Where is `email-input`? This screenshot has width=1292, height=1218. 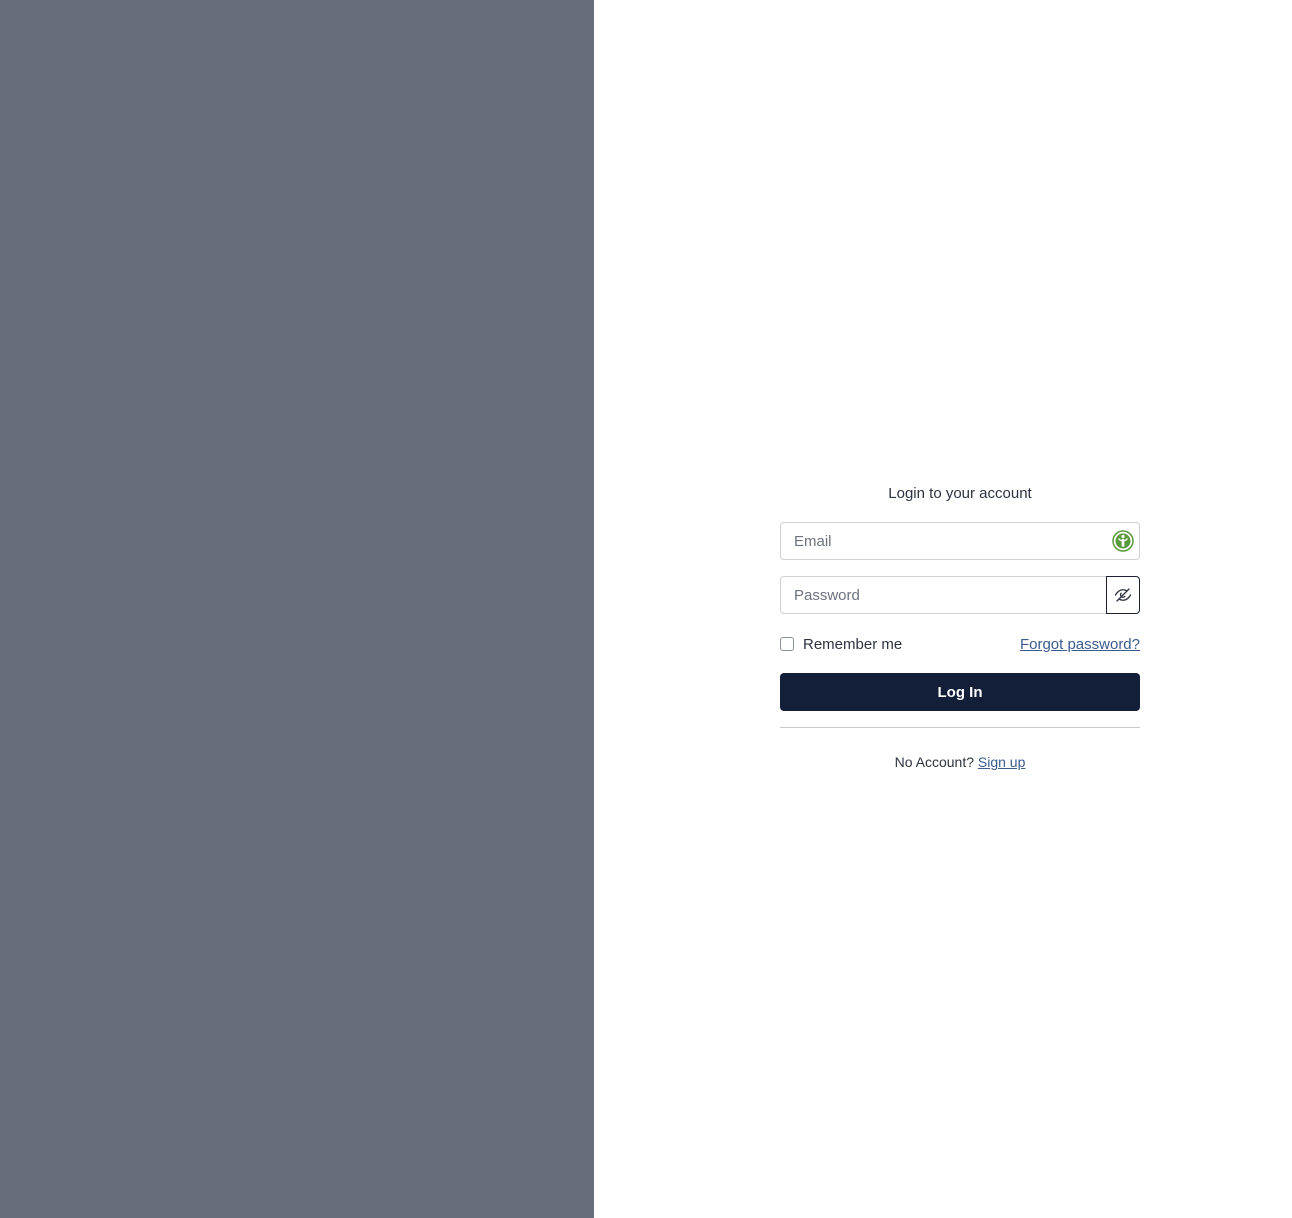
email-input is located at coordinates (960, 541).